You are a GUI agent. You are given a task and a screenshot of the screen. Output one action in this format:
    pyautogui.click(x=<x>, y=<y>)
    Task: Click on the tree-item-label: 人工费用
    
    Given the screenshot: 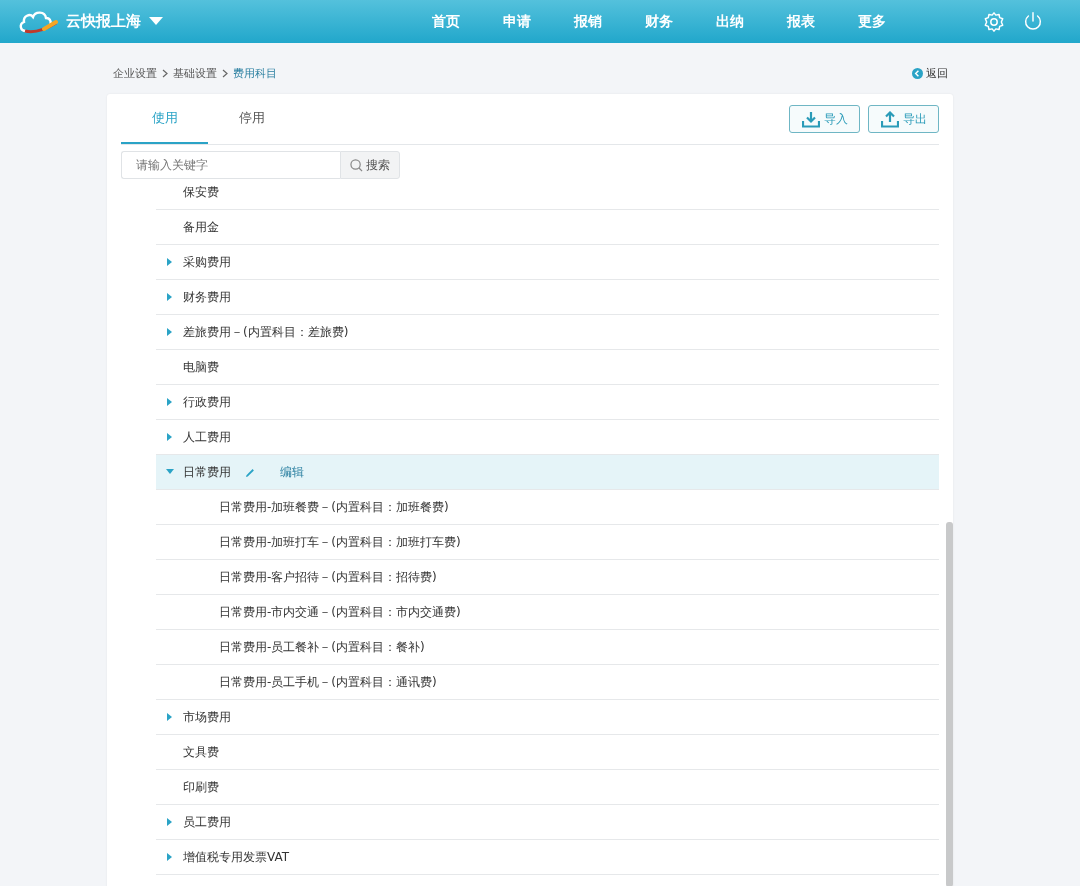 What is the action you would take?
    pyautogui.click(x=207, y=437)
    